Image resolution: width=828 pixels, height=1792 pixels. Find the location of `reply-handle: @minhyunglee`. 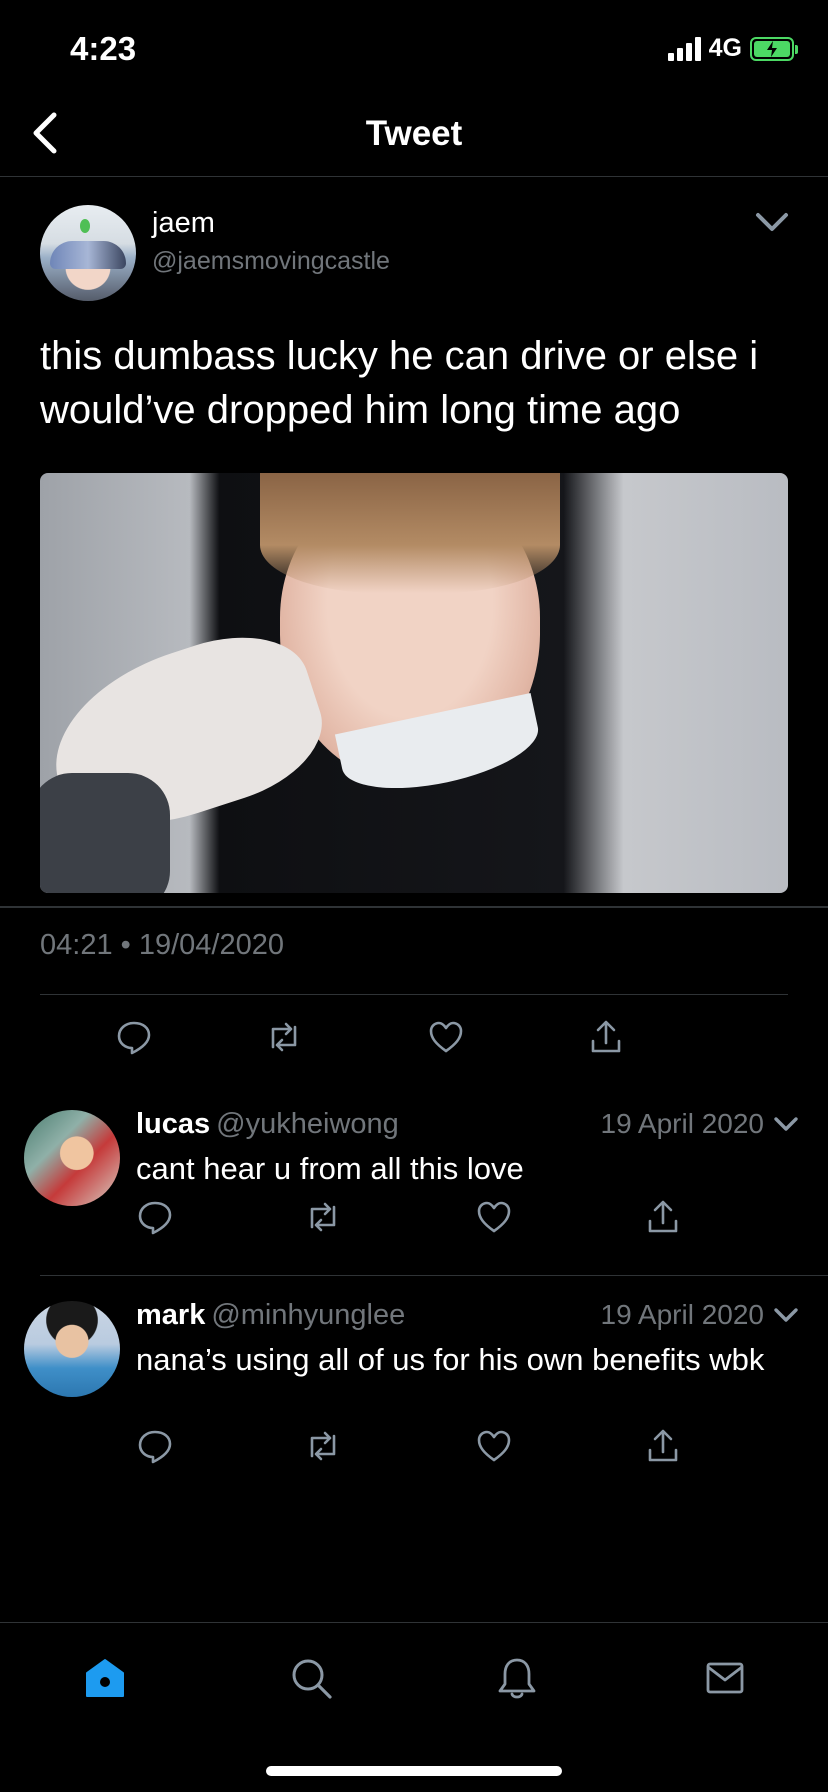

reply-handle: @minhyunglee is located at coordinates (308, 1315).